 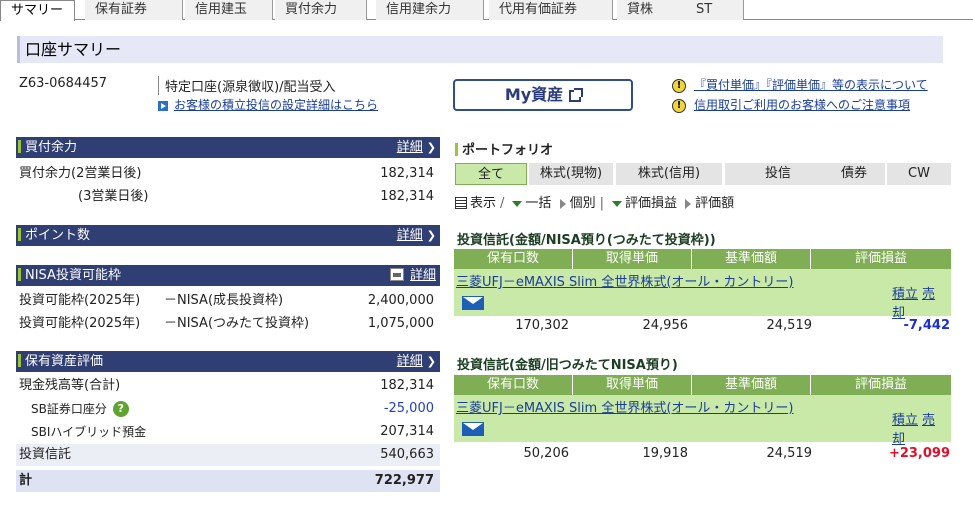 What do you see at coordinates (121, 9) in the screenshot?
I see `tab-label: 保有証券` at bounding box center [121, 9].